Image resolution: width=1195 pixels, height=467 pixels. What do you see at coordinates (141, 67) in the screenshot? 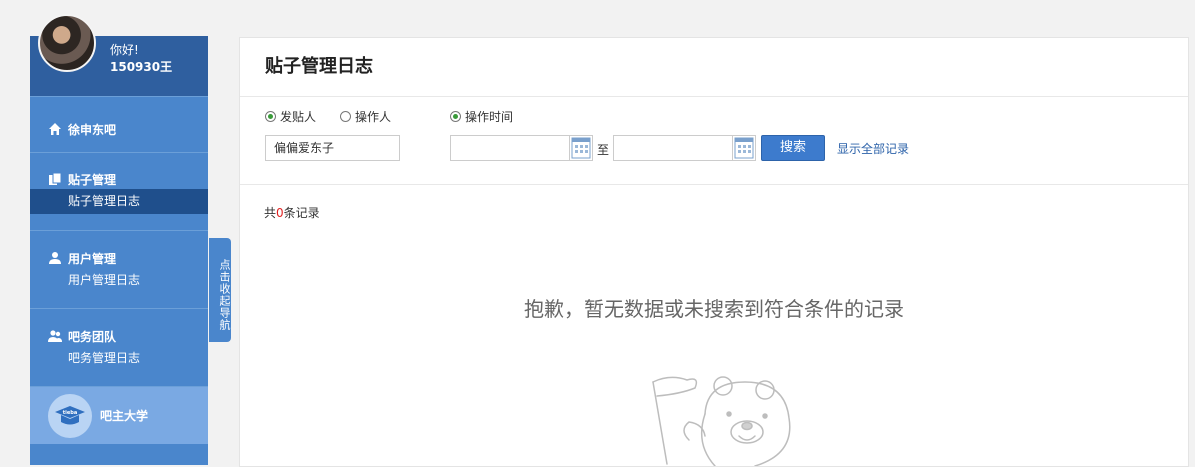
I see `user-name: 150930王` at bounding box center [141, 67].